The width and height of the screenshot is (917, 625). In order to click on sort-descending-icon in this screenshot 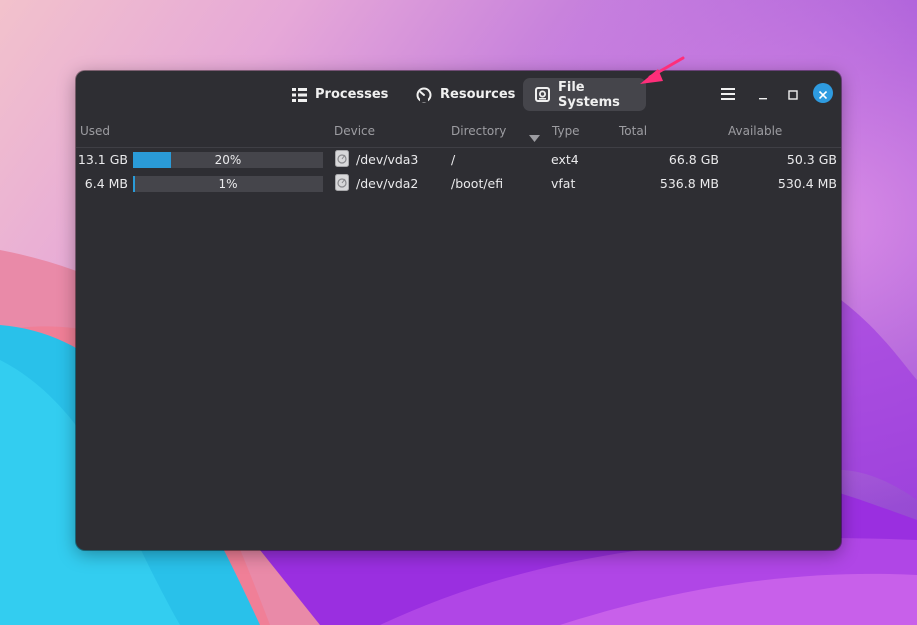, I will do `click(534, 136)`.